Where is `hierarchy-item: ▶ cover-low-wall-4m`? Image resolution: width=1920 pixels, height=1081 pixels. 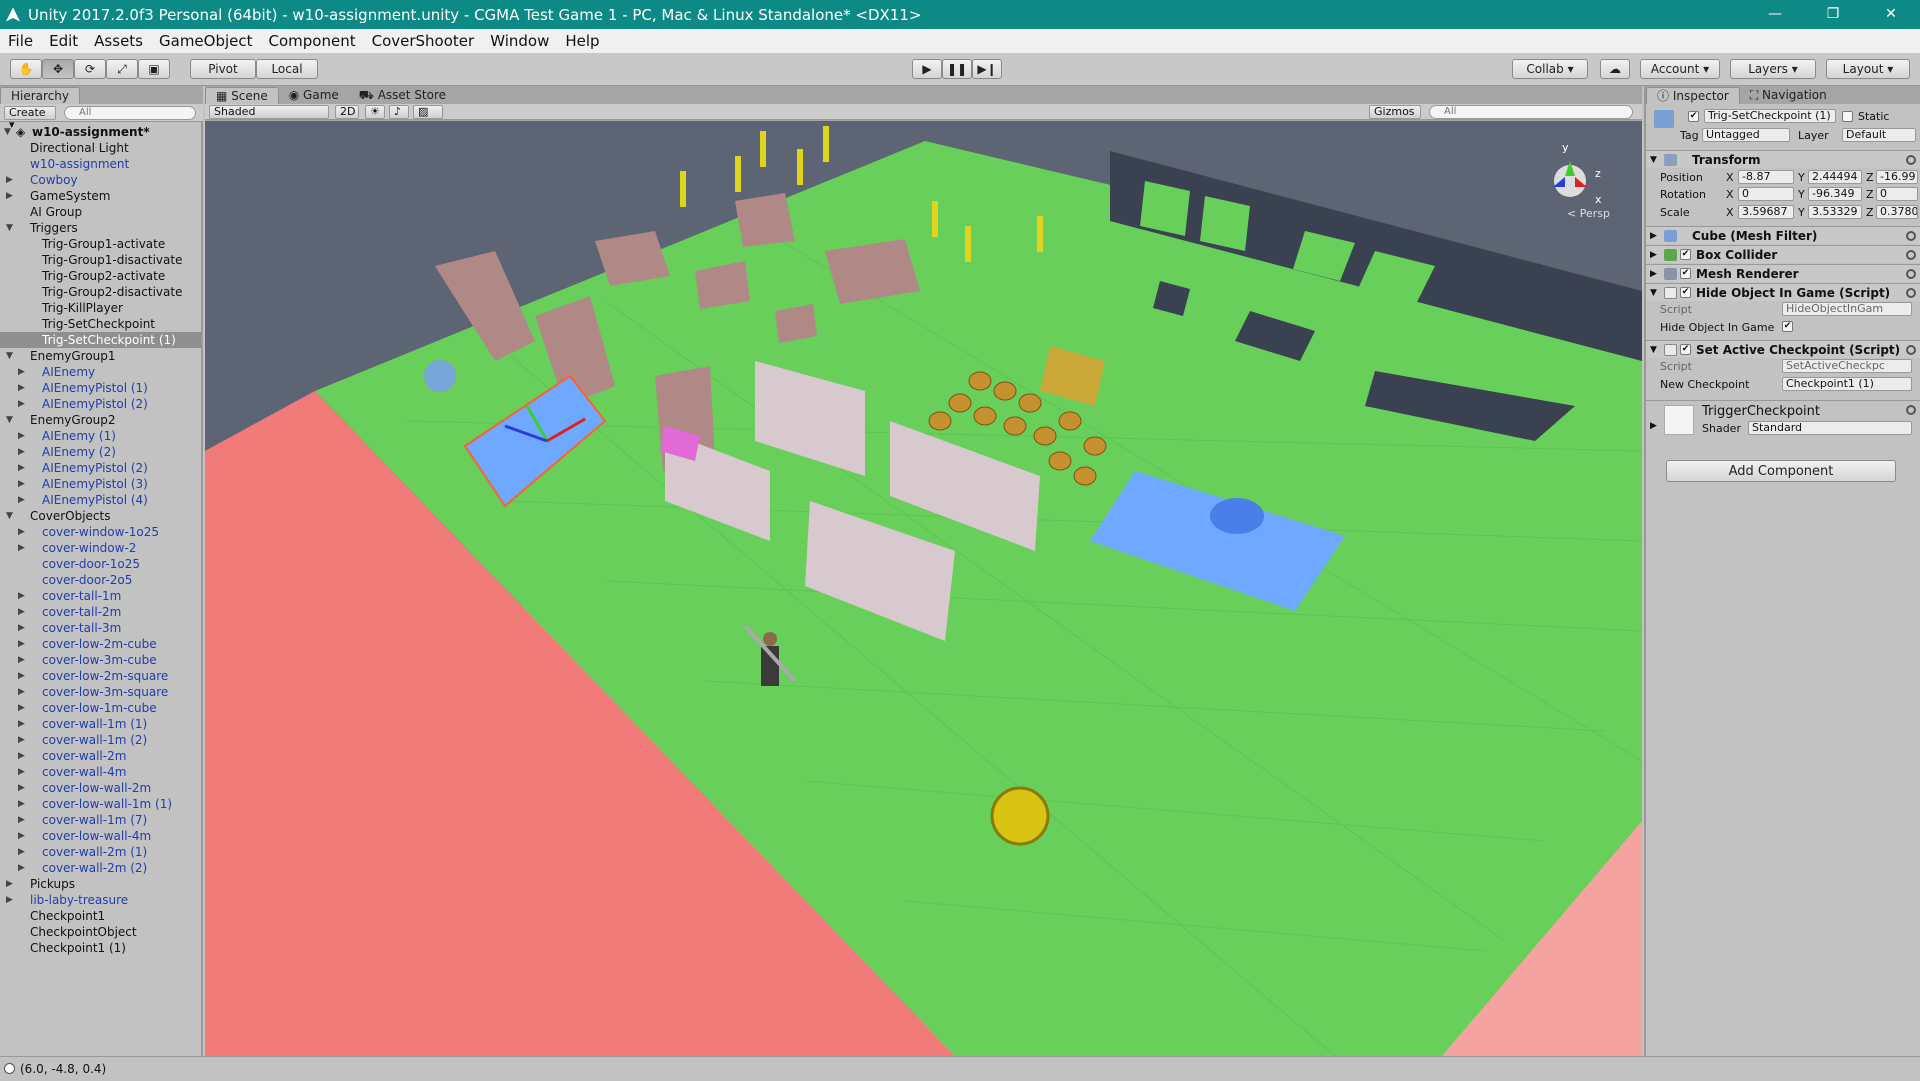
hierarchy-item: ▶ cover-low-wall-4m is located at coordinates (100, 836).